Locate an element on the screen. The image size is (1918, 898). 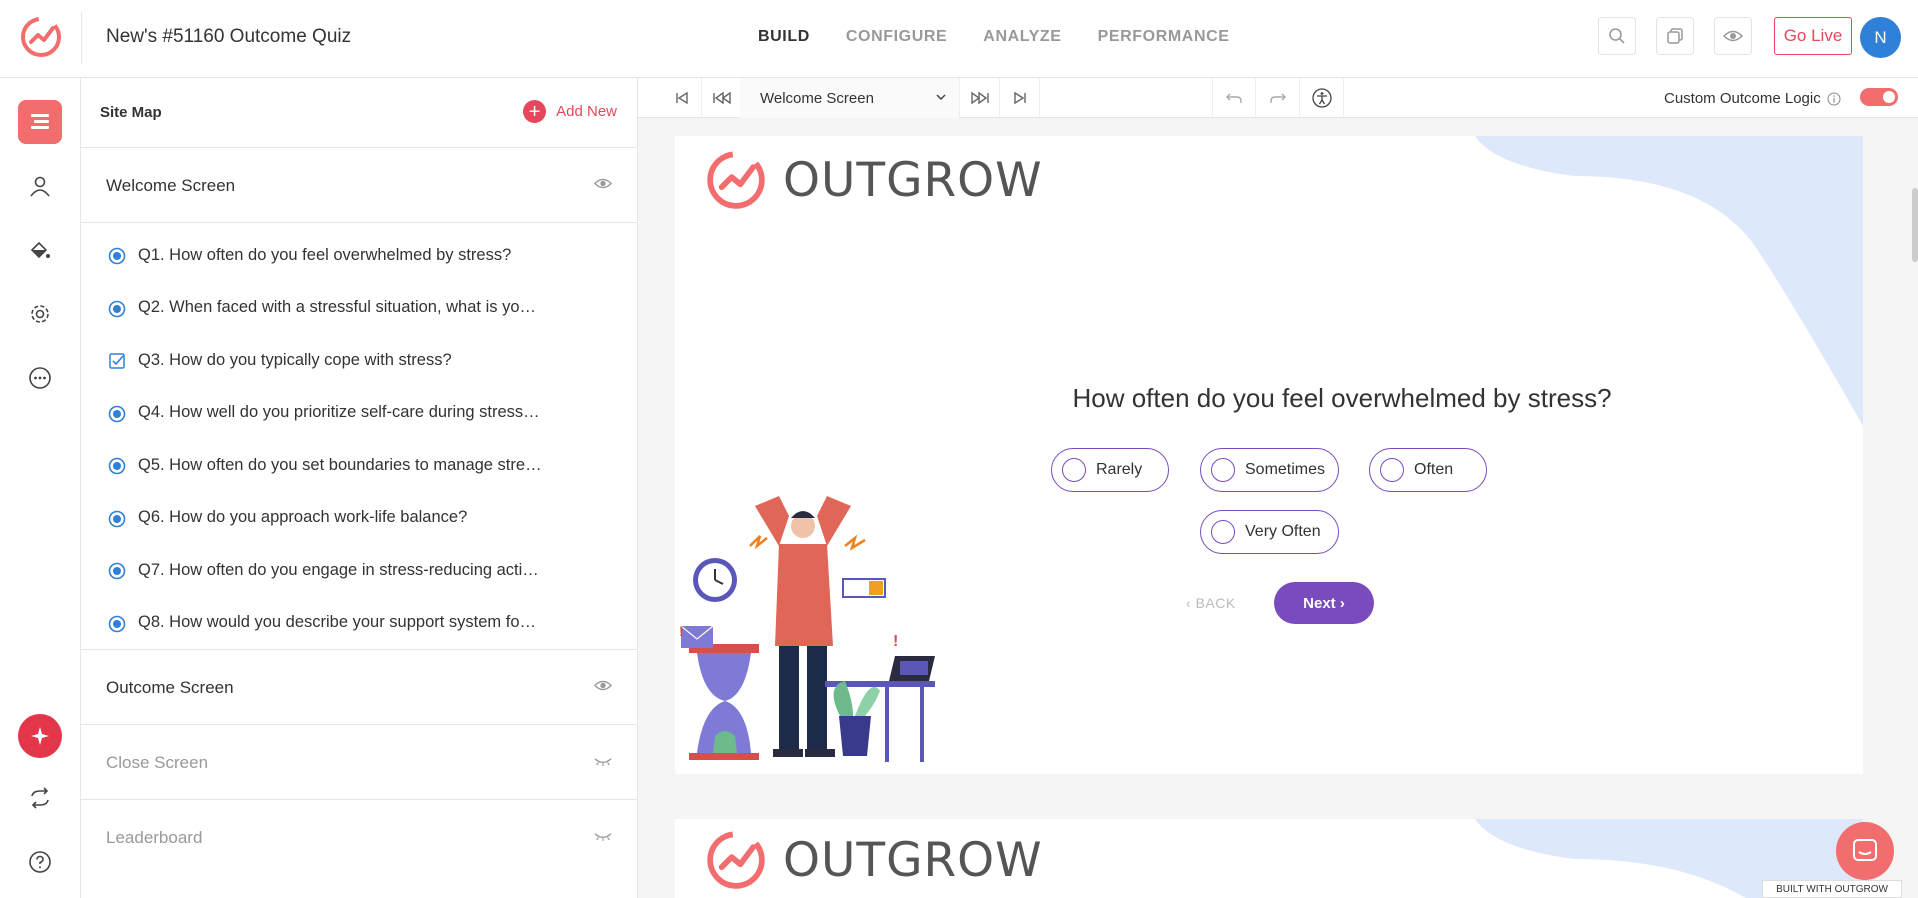
brand-name: OUTGROW is located at coordinates (913, 180).